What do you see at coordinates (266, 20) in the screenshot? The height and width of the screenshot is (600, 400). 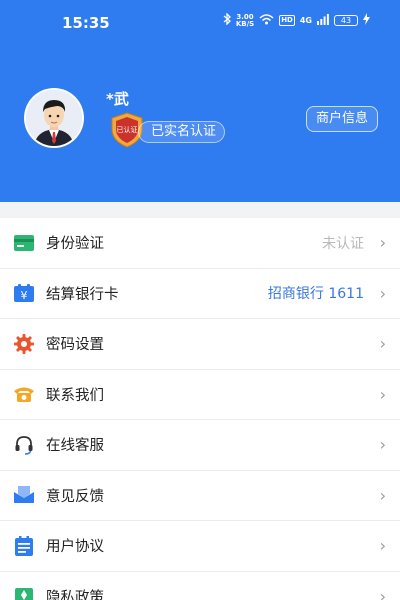 I see `wifi-icon` at bounding box center [266, 20].